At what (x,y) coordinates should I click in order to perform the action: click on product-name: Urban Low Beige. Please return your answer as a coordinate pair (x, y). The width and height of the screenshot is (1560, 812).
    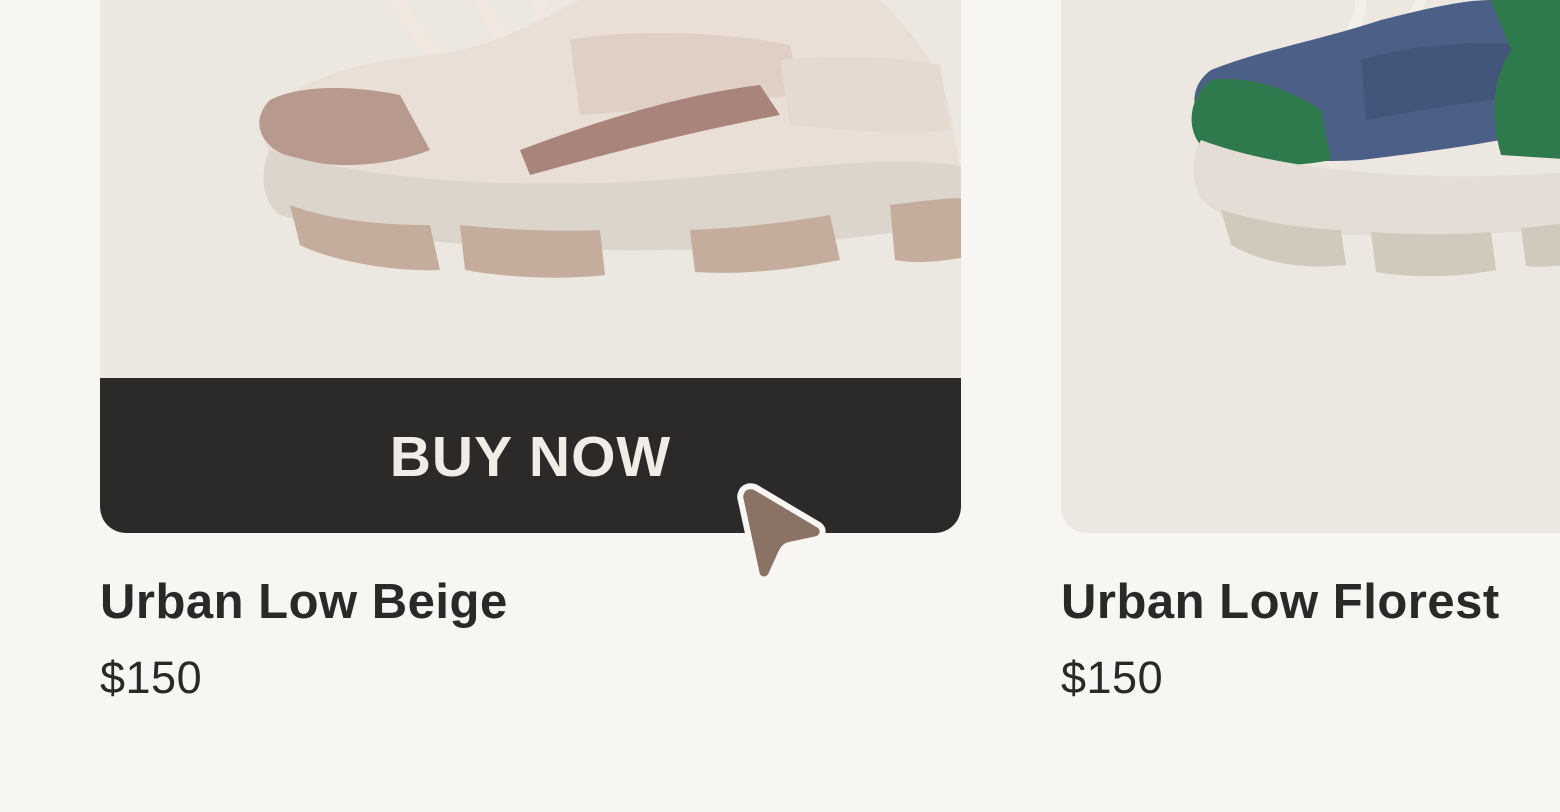
    Looking at the image, I should click on (304, 602).